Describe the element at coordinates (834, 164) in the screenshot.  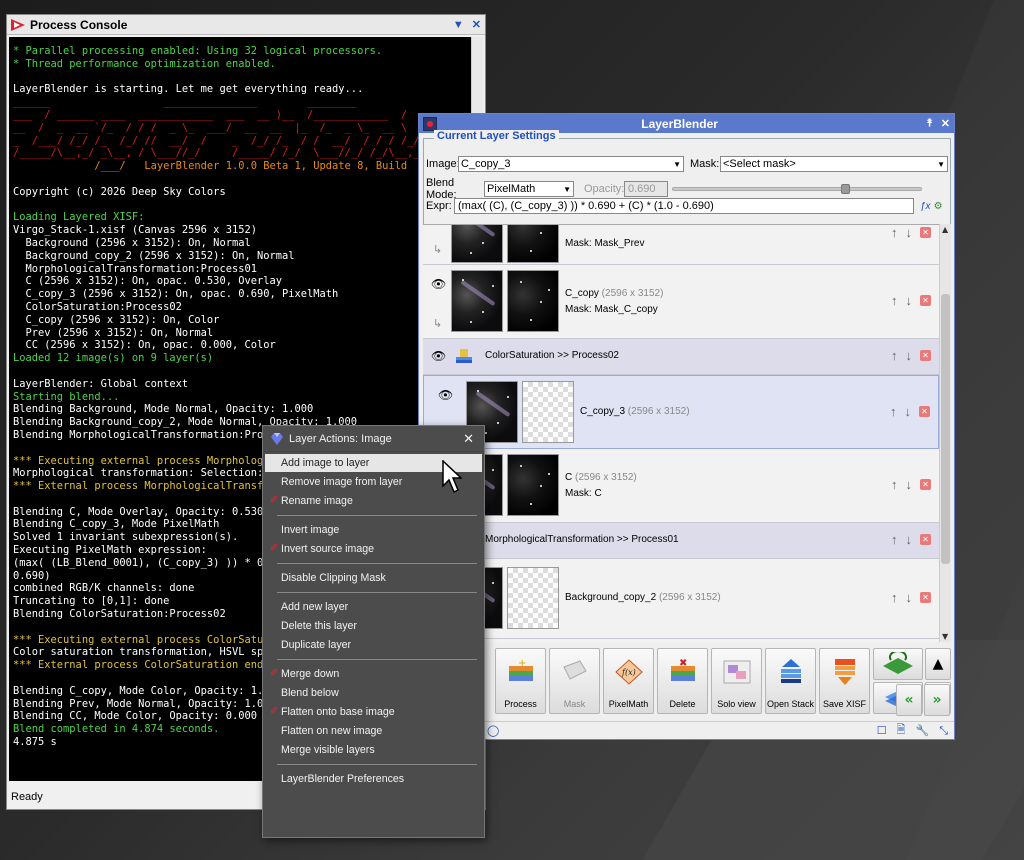
I see `mask-select: <Select mask> ▼` at that location.